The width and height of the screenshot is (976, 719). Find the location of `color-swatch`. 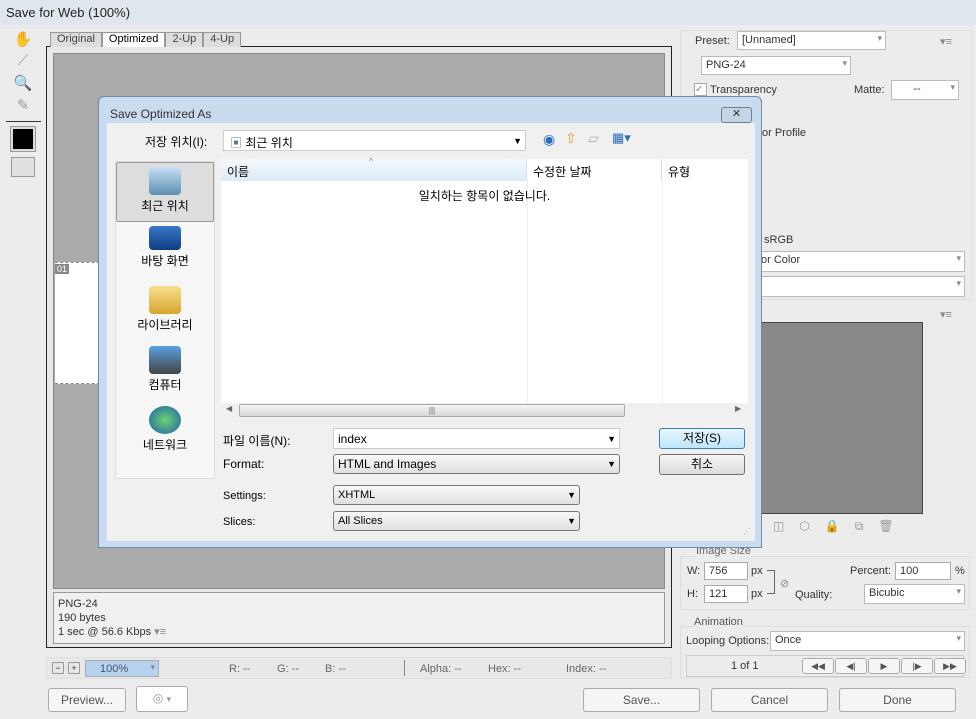

color-swatch is located at coordinates (23, 139).